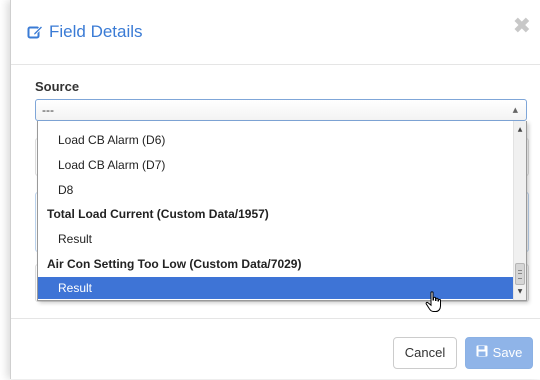 The height and width of the screenshot is (380, 540). Describe the element at coordinates (425, 353) in the screenshot. I see `cancel-button: Cancel` at that location.